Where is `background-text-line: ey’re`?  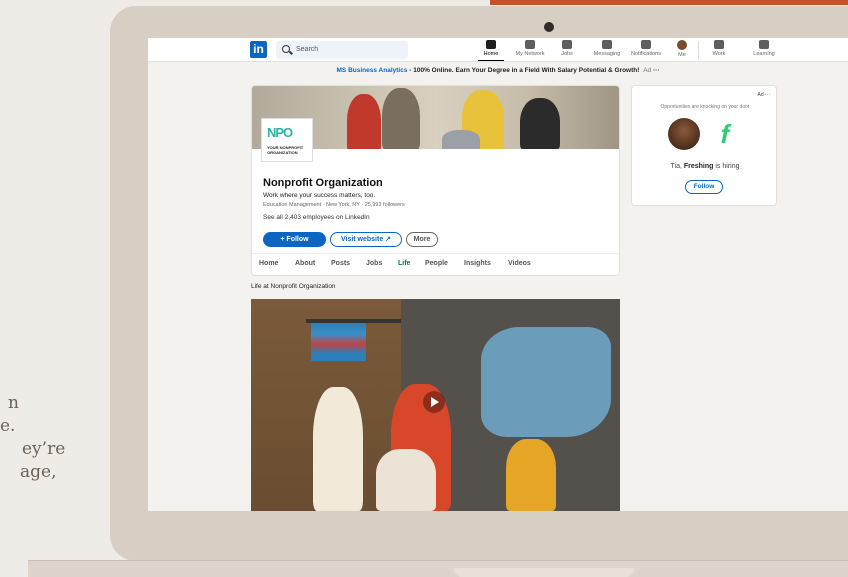
background-text-line: ey’re is located at coordinates (44, 449).